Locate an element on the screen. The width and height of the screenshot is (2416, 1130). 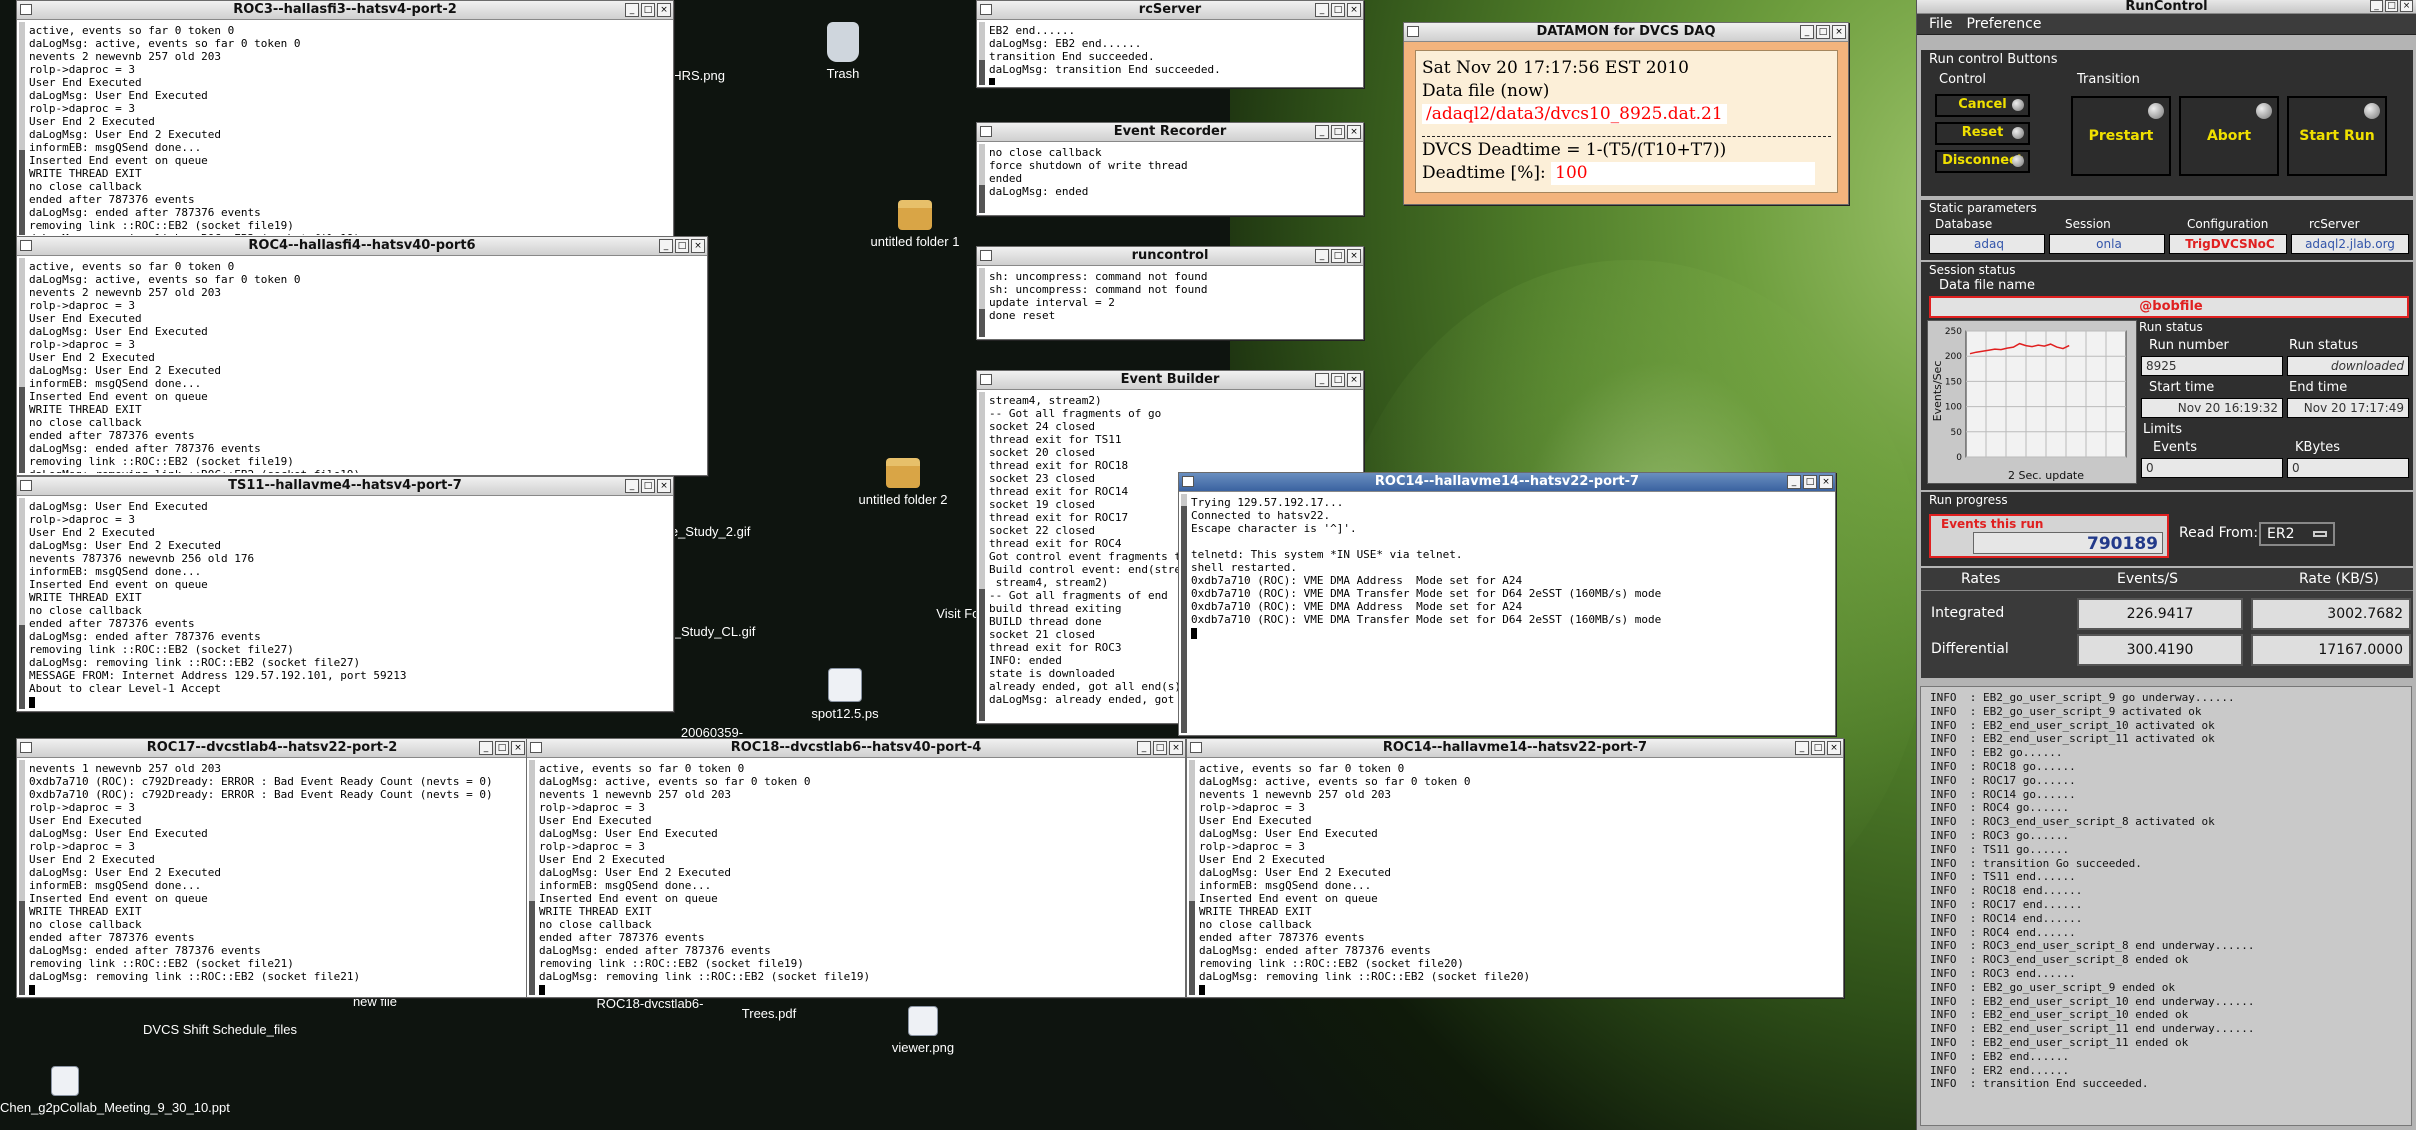
event-recorder-titlebar: Event Recorder _ □ × is located at coordinates (1170, 132).